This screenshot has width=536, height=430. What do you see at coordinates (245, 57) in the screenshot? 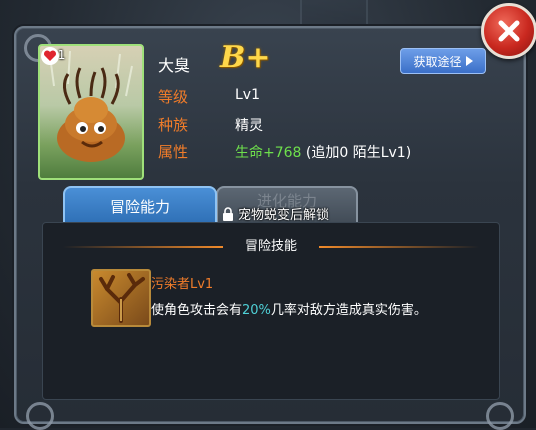
I see `pet-grade: B+` at bounding box center [245, 57].